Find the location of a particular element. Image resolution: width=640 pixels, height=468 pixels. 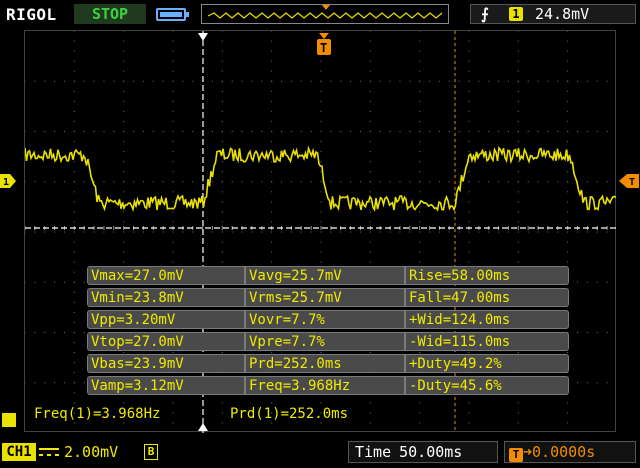

counter-period: Prd(1)=252.0ms is located at coordinates (289, 414).